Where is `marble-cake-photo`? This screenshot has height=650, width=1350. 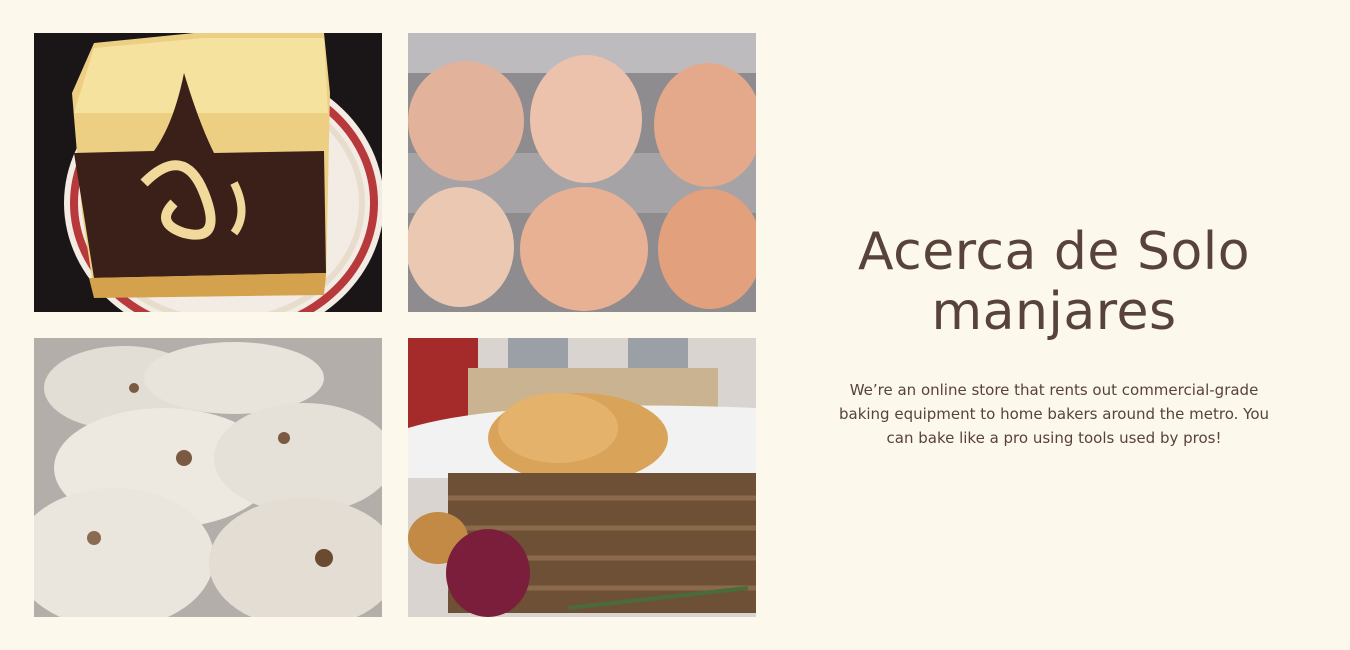
marble-cake-photo is located at coordinates (208, 172).